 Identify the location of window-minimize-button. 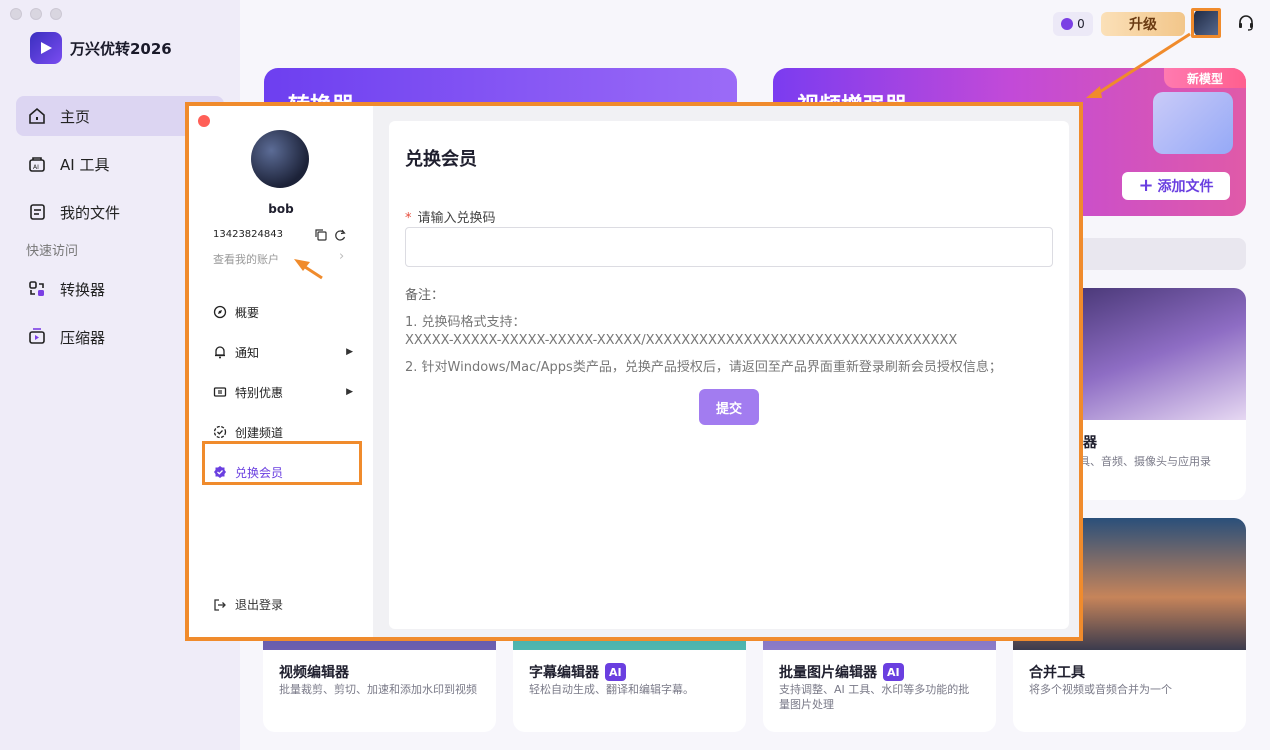
(36, 14).